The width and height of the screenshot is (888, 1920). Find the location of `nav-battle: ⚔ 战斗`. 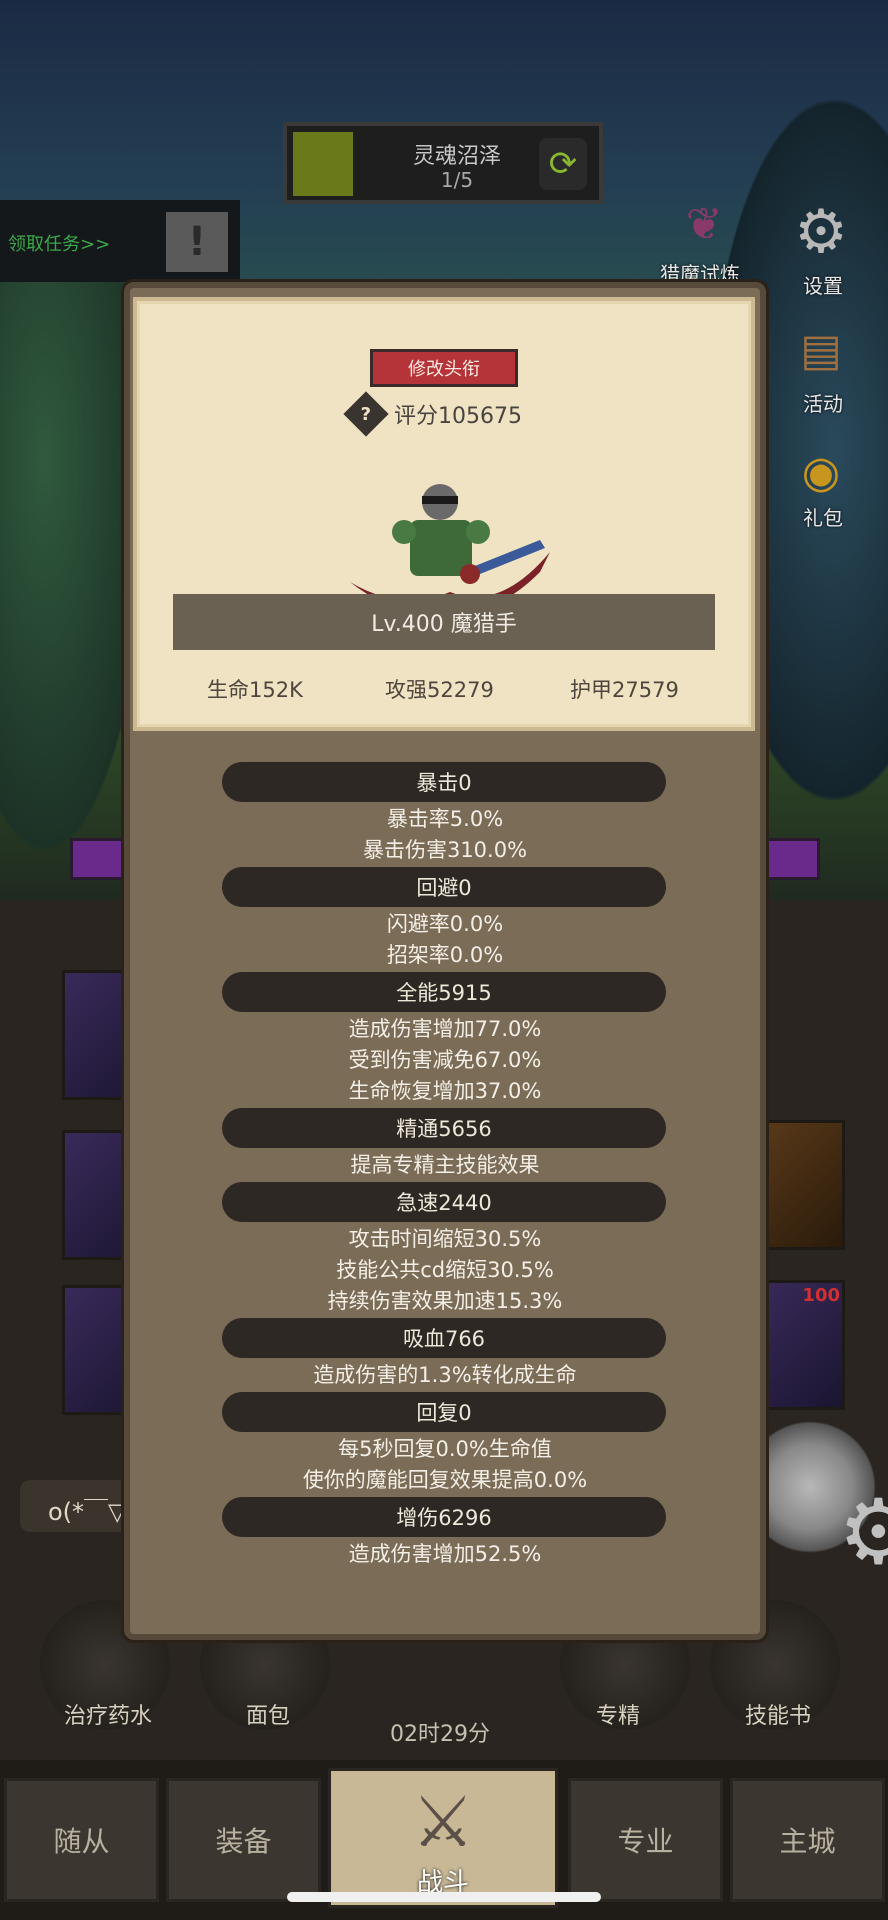

nav-battle: ⚔ 战斗 is located at coordinates (443, 1838).